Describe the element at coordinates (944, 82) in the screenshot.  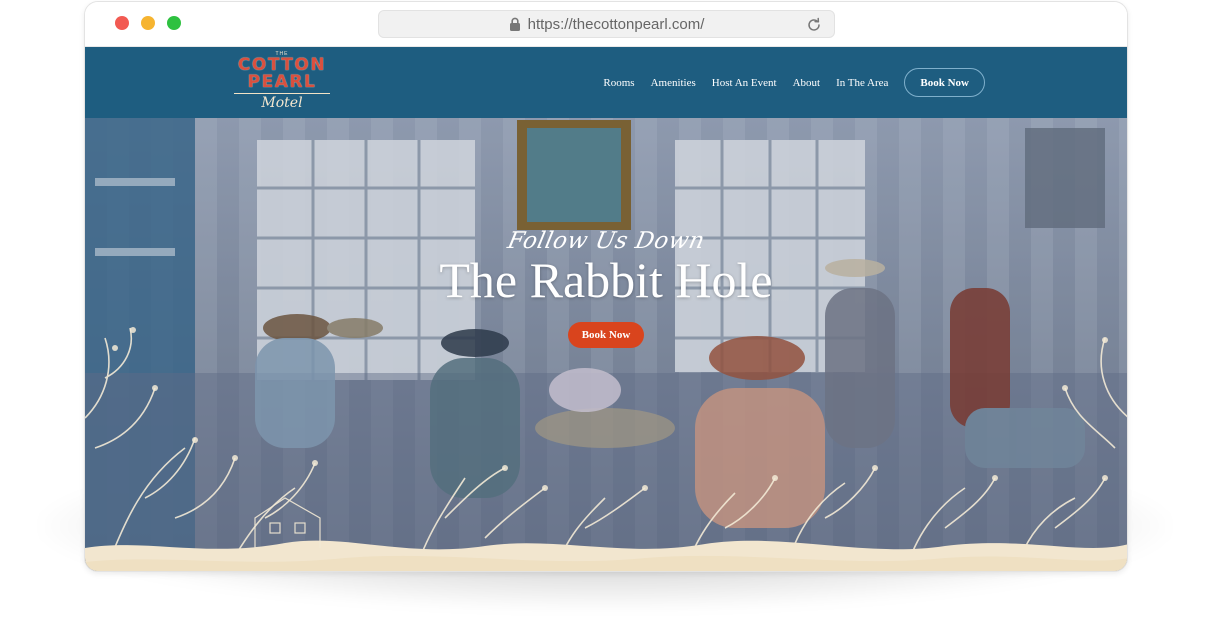
I see `nav-book-now-button: Book Now` at that location.